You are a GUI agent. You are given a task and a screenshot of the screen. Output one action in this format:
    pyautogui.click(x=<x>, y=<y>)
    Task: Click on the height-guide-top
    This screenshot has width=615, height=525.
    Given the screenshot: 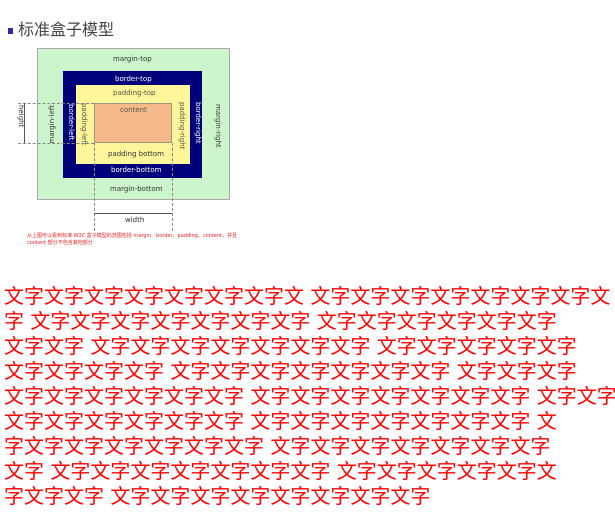 What is the action you would take?
    pyautogui.click(x=56, y=103)
    